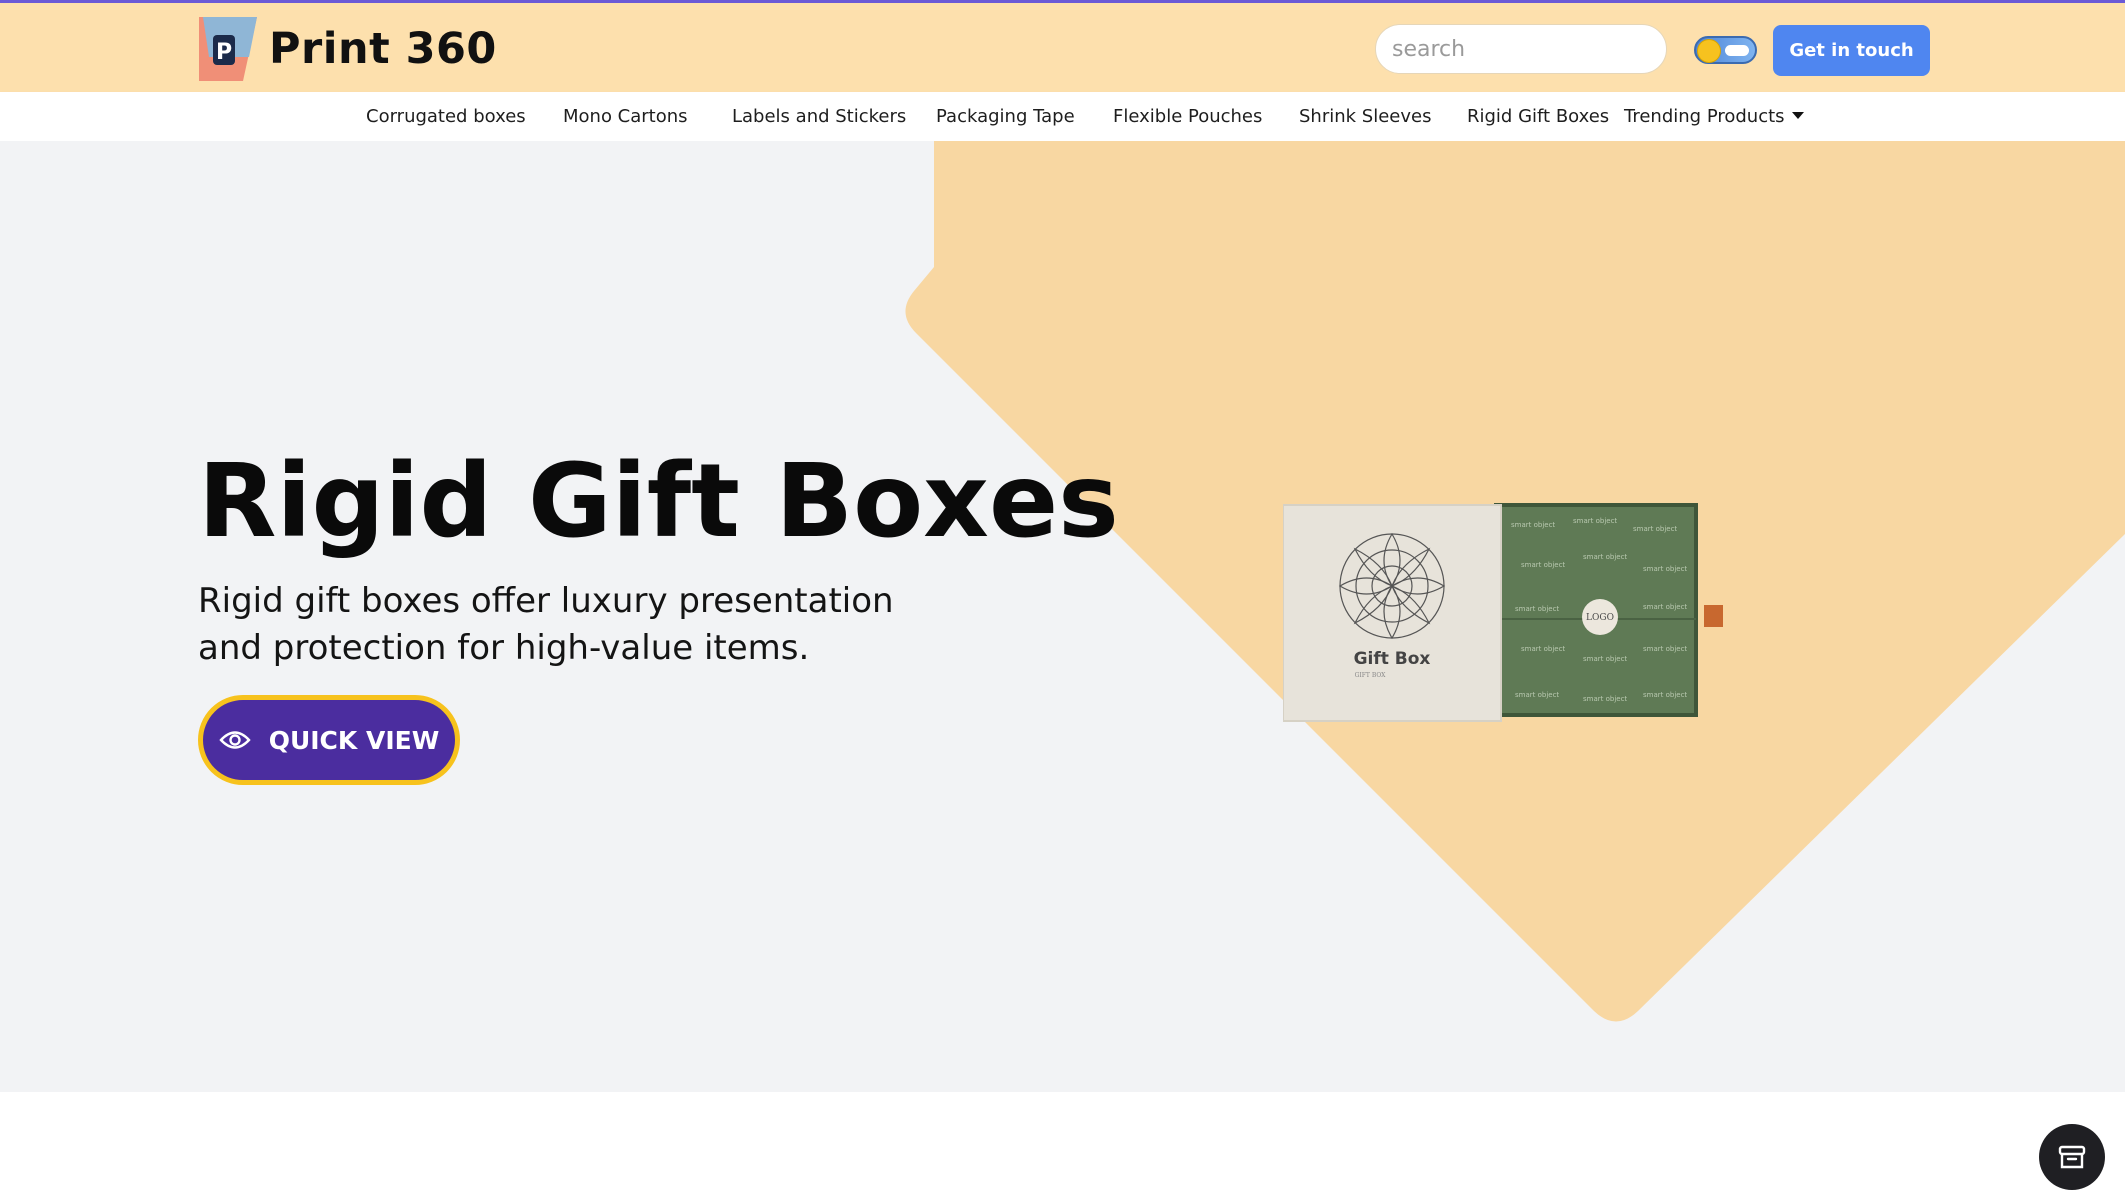 The width and height of the screenshot is (2125, 1194). I want to click on nav-item-trending-label: Trending Products, so click(1704, 116).